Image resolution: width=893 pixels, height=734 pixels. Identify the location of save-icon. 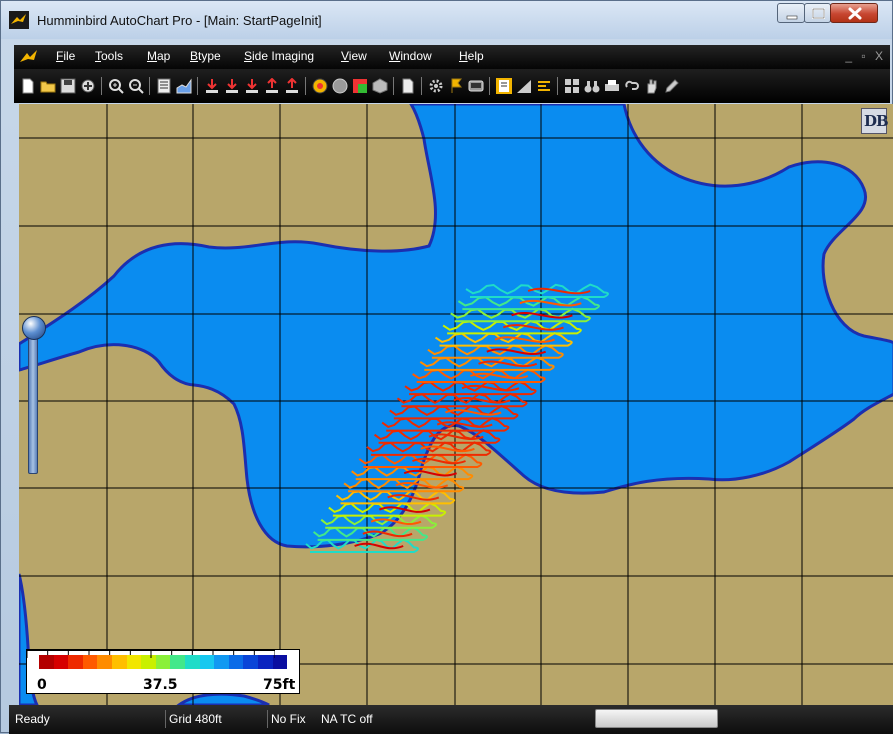
(68, 86).